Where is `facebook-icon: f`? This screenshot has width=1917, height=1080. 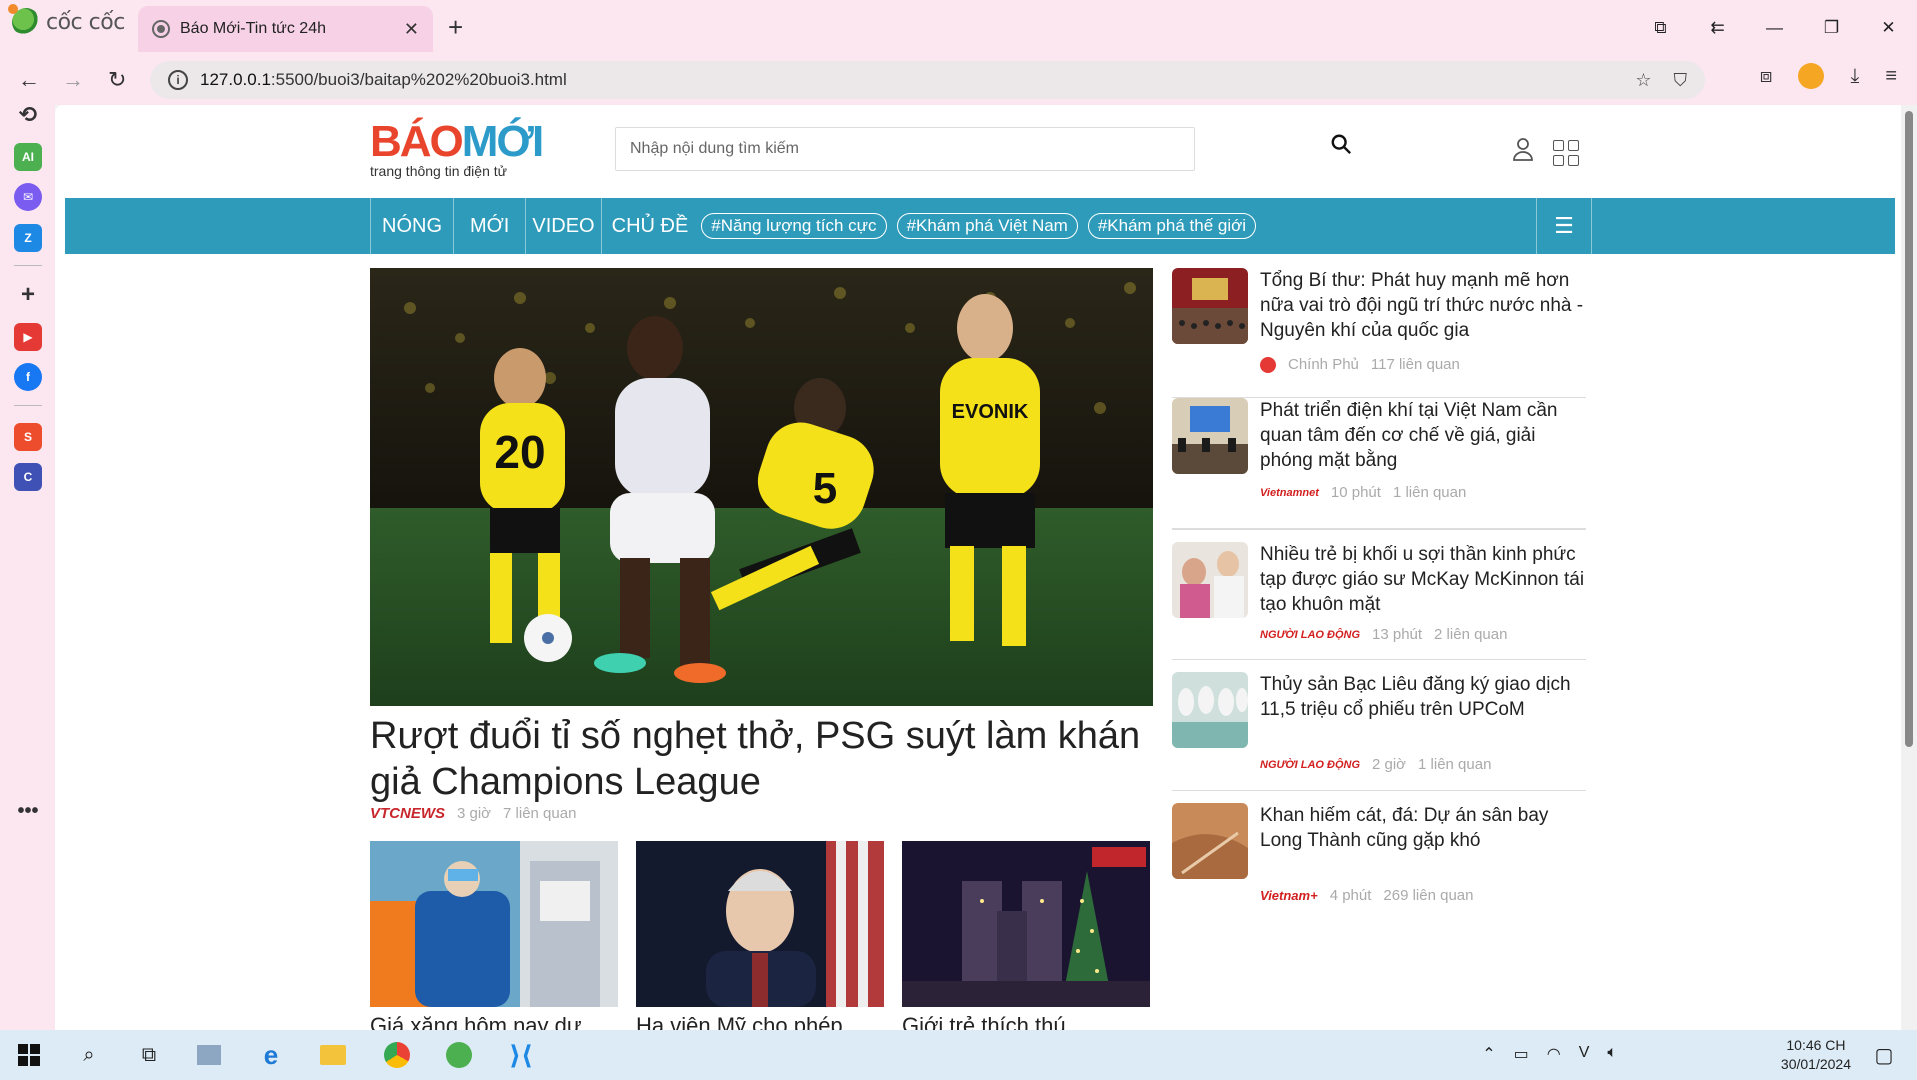 facebook-icon: f is located at coordinates (28, 377).